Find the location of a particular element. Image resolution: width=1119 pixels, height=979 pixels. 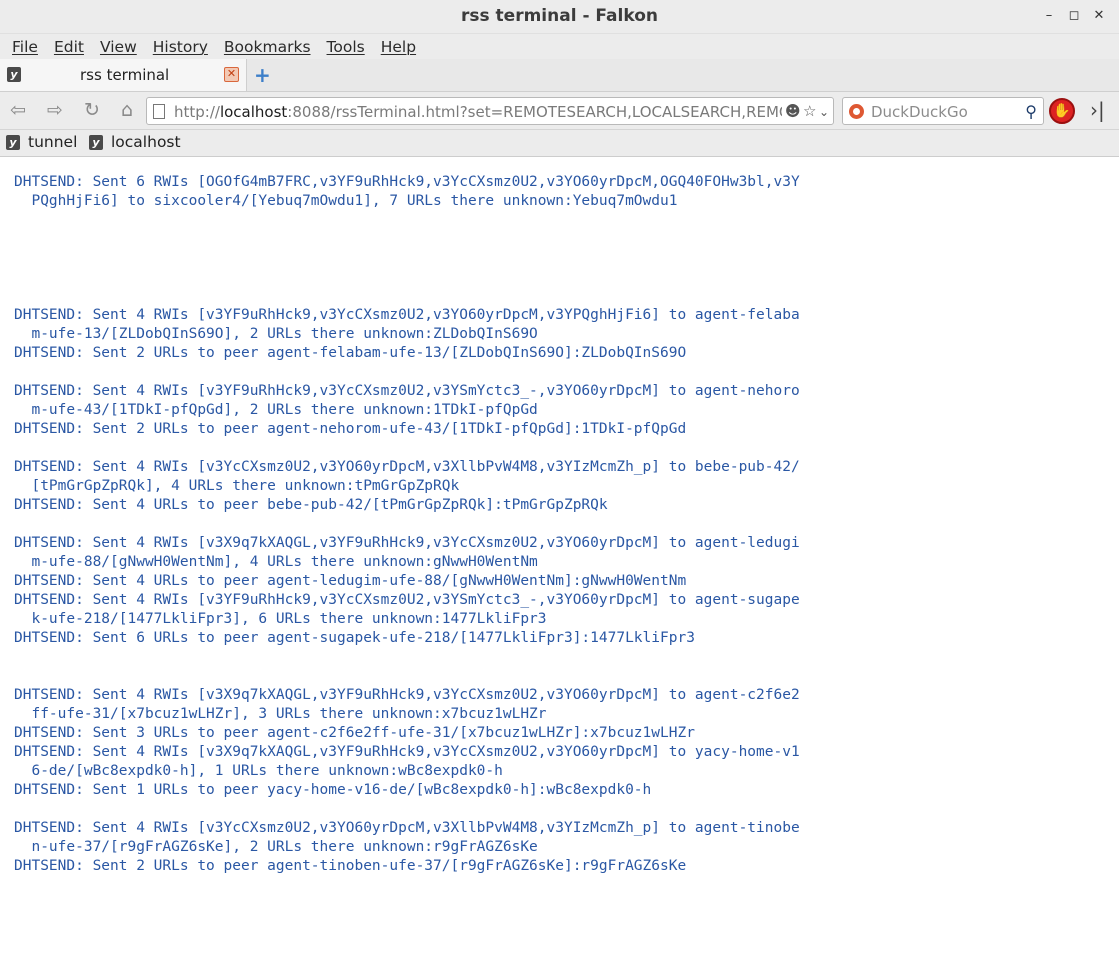

bookmark-localhost: y localhost is located at coordinates (135, 142).